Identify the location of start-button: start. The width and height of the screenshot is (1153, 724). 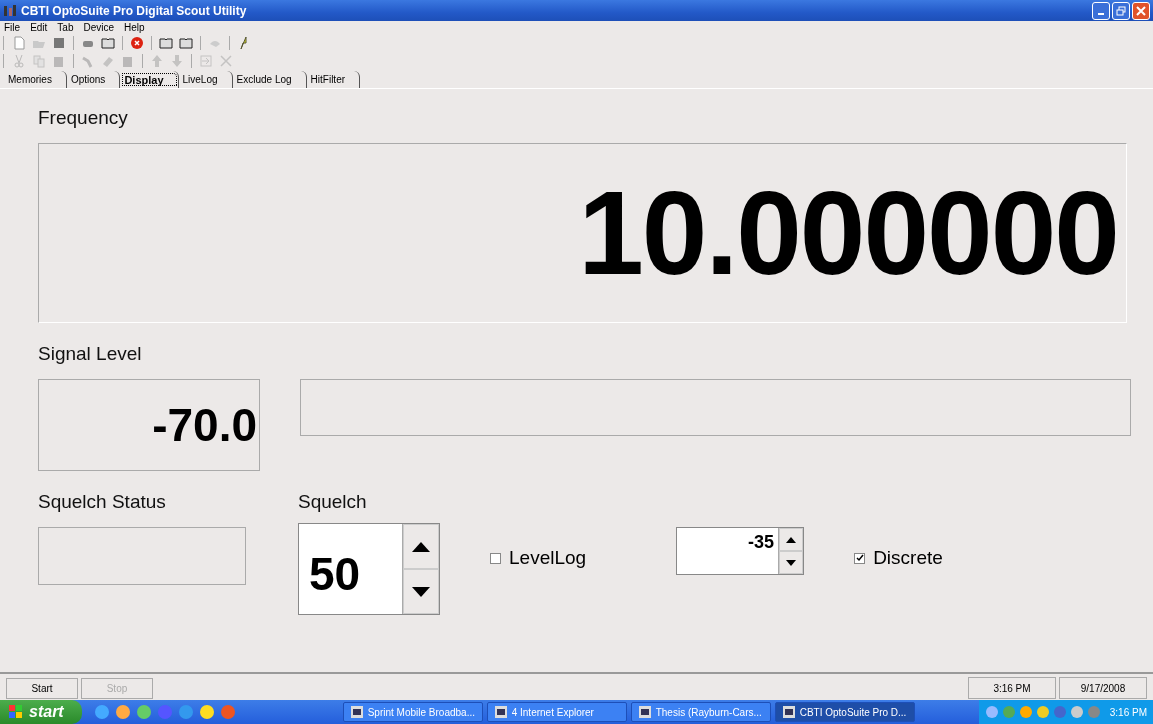
(41, 712).